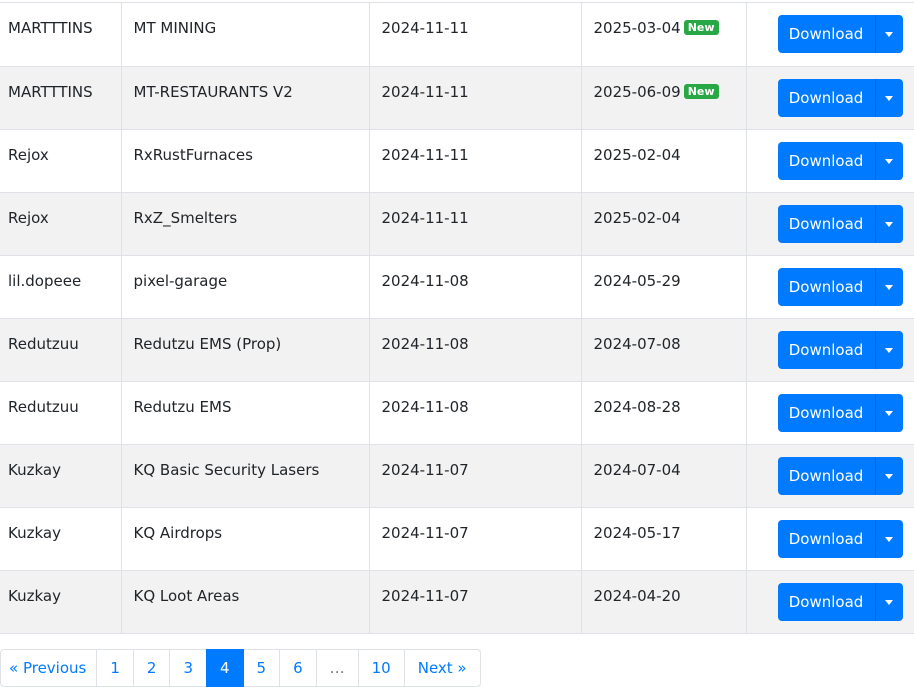  I want to click on added-date-cell: 2024-11-08, so click(475, 413).